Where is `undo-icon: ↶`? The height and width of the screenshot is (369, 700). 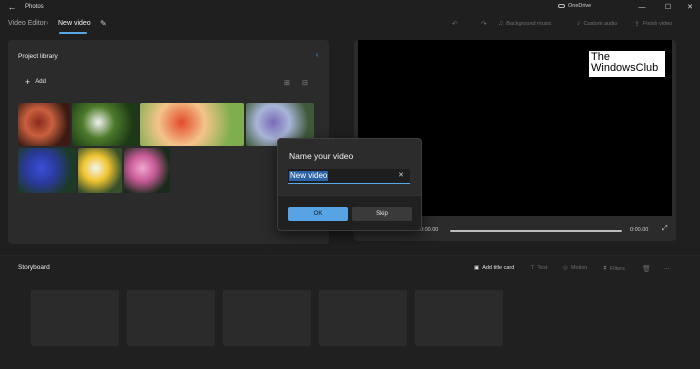
undo-icon: ↶ is located at coordinates (455, 24).